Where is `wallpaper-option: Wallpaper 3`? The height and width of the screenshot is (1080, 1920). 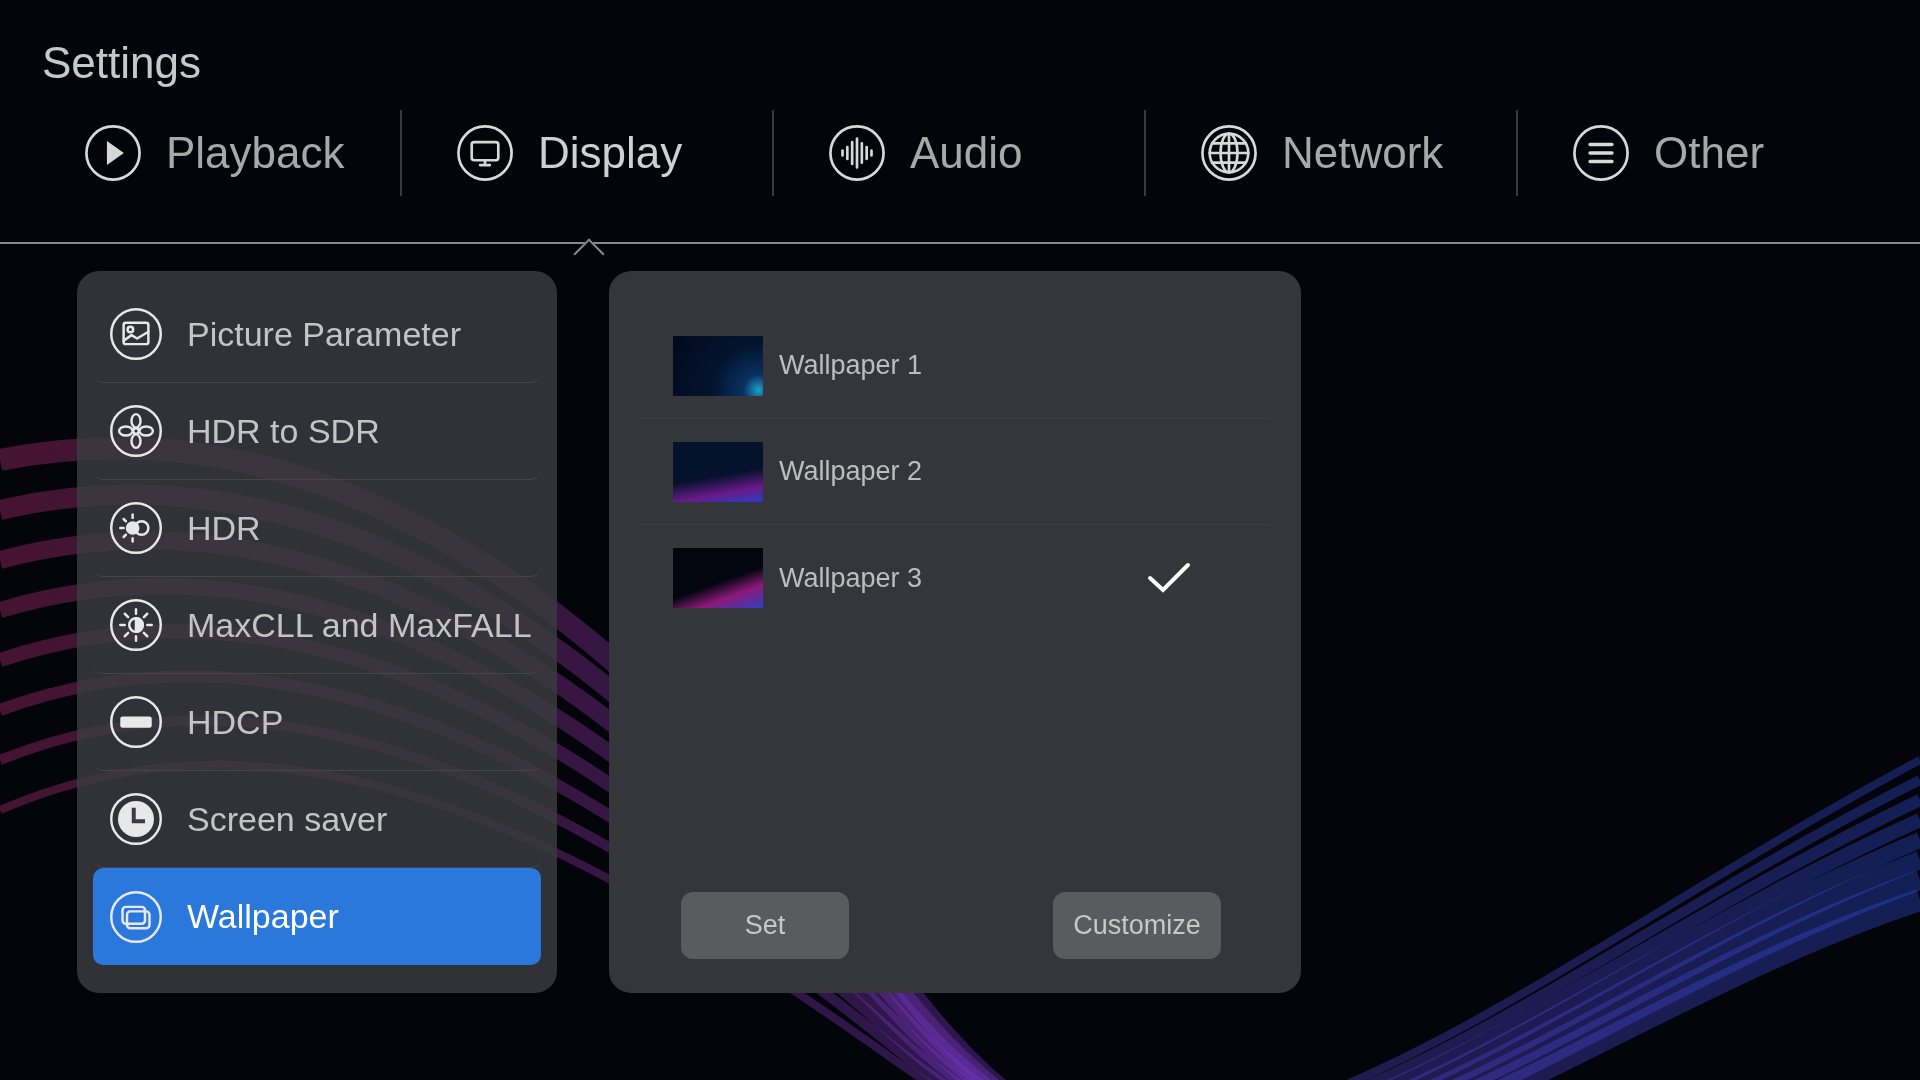
wallpaper-option: Wallpaper 3 is located at coordinates (955, 578).